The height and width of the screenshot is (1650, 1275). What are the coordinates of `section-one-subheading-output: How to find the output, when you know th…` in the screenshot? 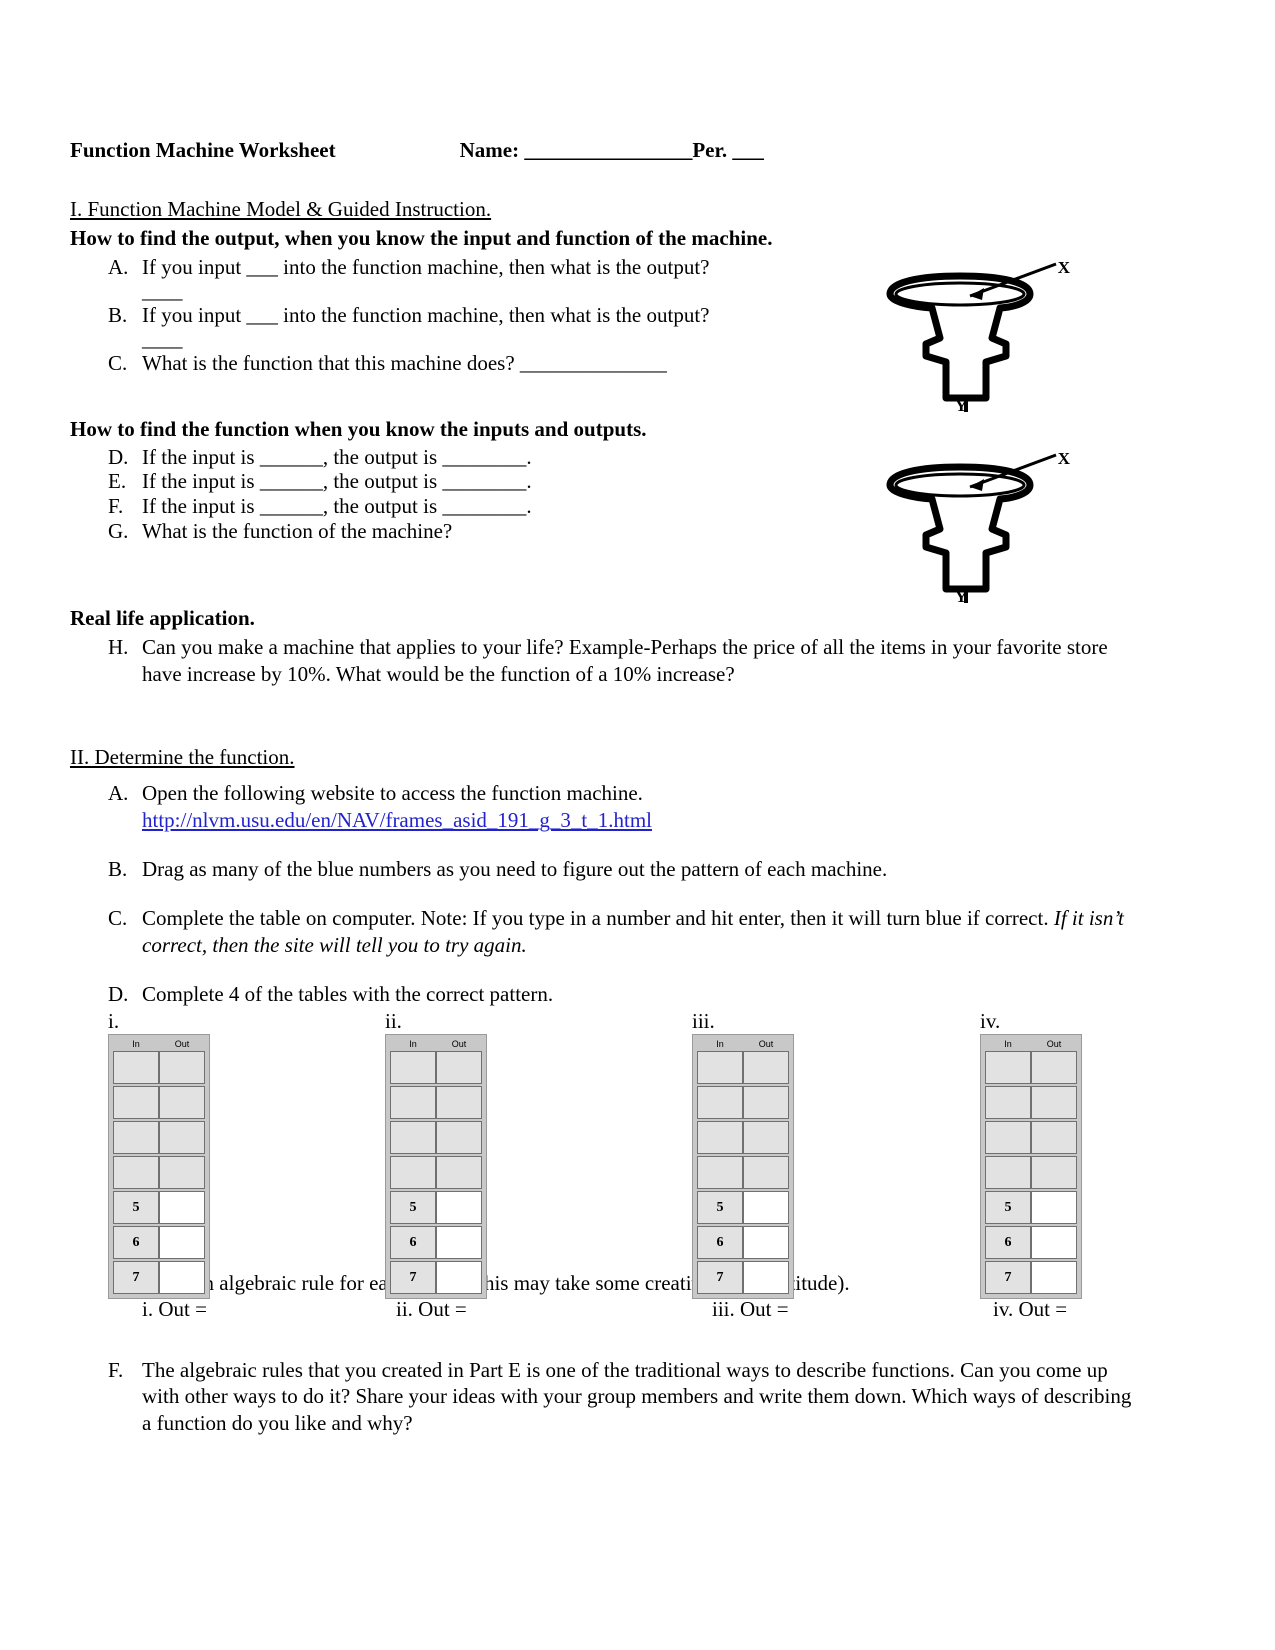 It's located at (421, 238).